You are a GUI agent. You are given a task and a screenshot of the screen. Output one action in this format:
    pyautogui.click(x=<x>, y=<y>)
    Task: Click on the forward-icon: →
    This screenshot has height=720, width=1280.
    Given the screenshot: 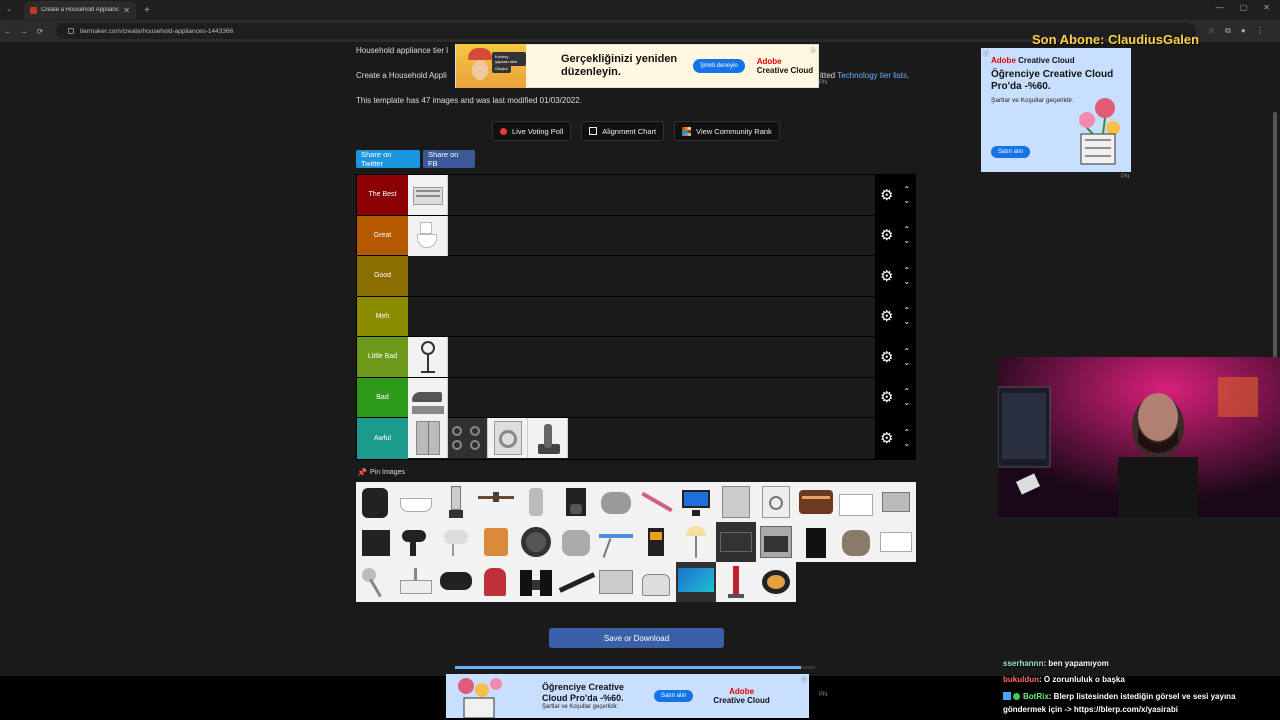 What is the action you would take?
    pyautogui.click(x=24, y=31)
    